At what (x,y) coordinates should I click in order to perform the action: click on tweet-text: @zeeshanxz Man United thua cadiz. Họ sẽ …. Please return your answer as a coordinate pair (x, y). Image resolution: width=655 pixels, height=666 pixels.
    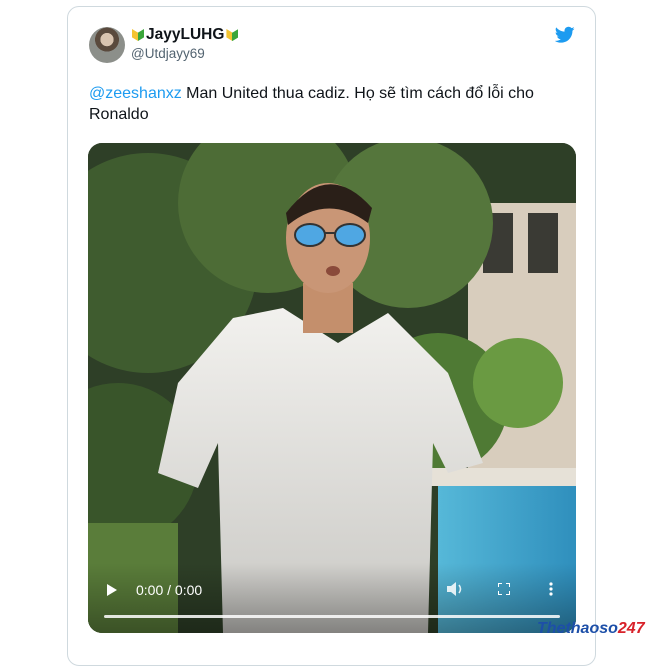
    Looking at the image, I should click on (329, 104).